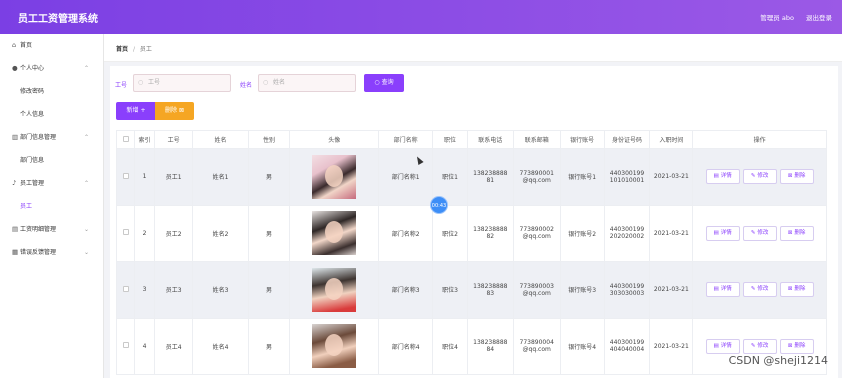 The image size is (842, 378). Describe the element at coordinates (266, 82) in the screenshot. I see `search-icon: ○` at that location.